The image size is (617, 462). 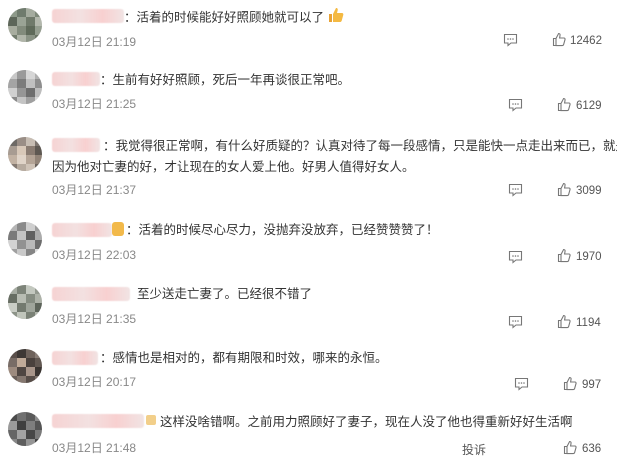 I want to click on like-count: 1970, so click(x=589, y=257).